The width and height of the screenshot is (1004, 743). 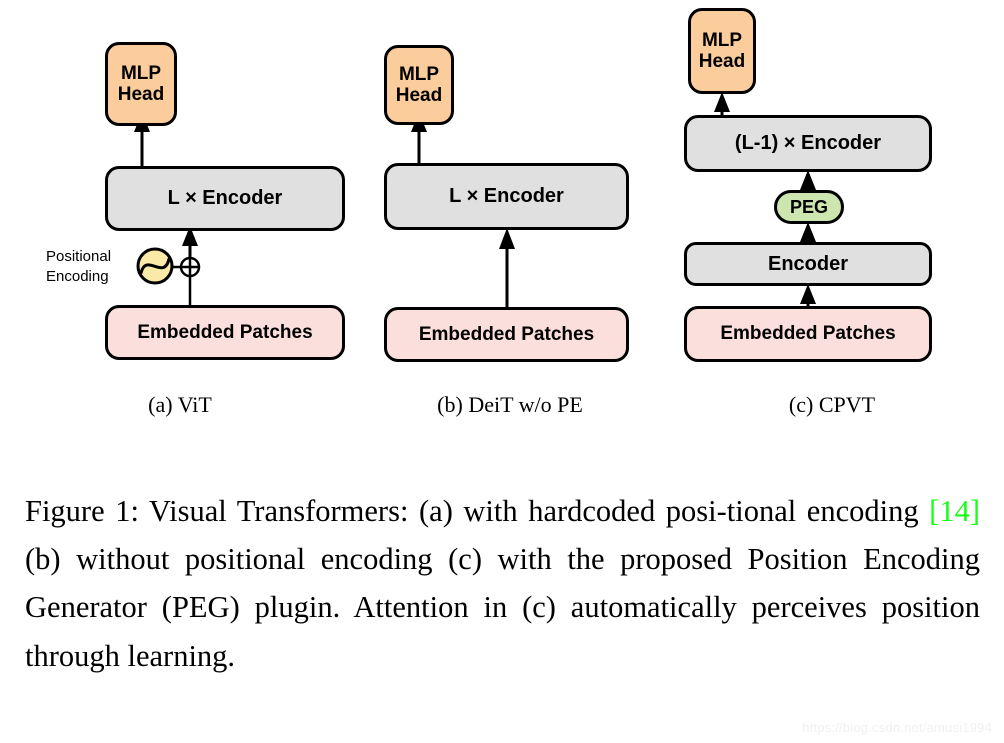 I want to click on sine-wave-icon, so click(x=155, y=266).